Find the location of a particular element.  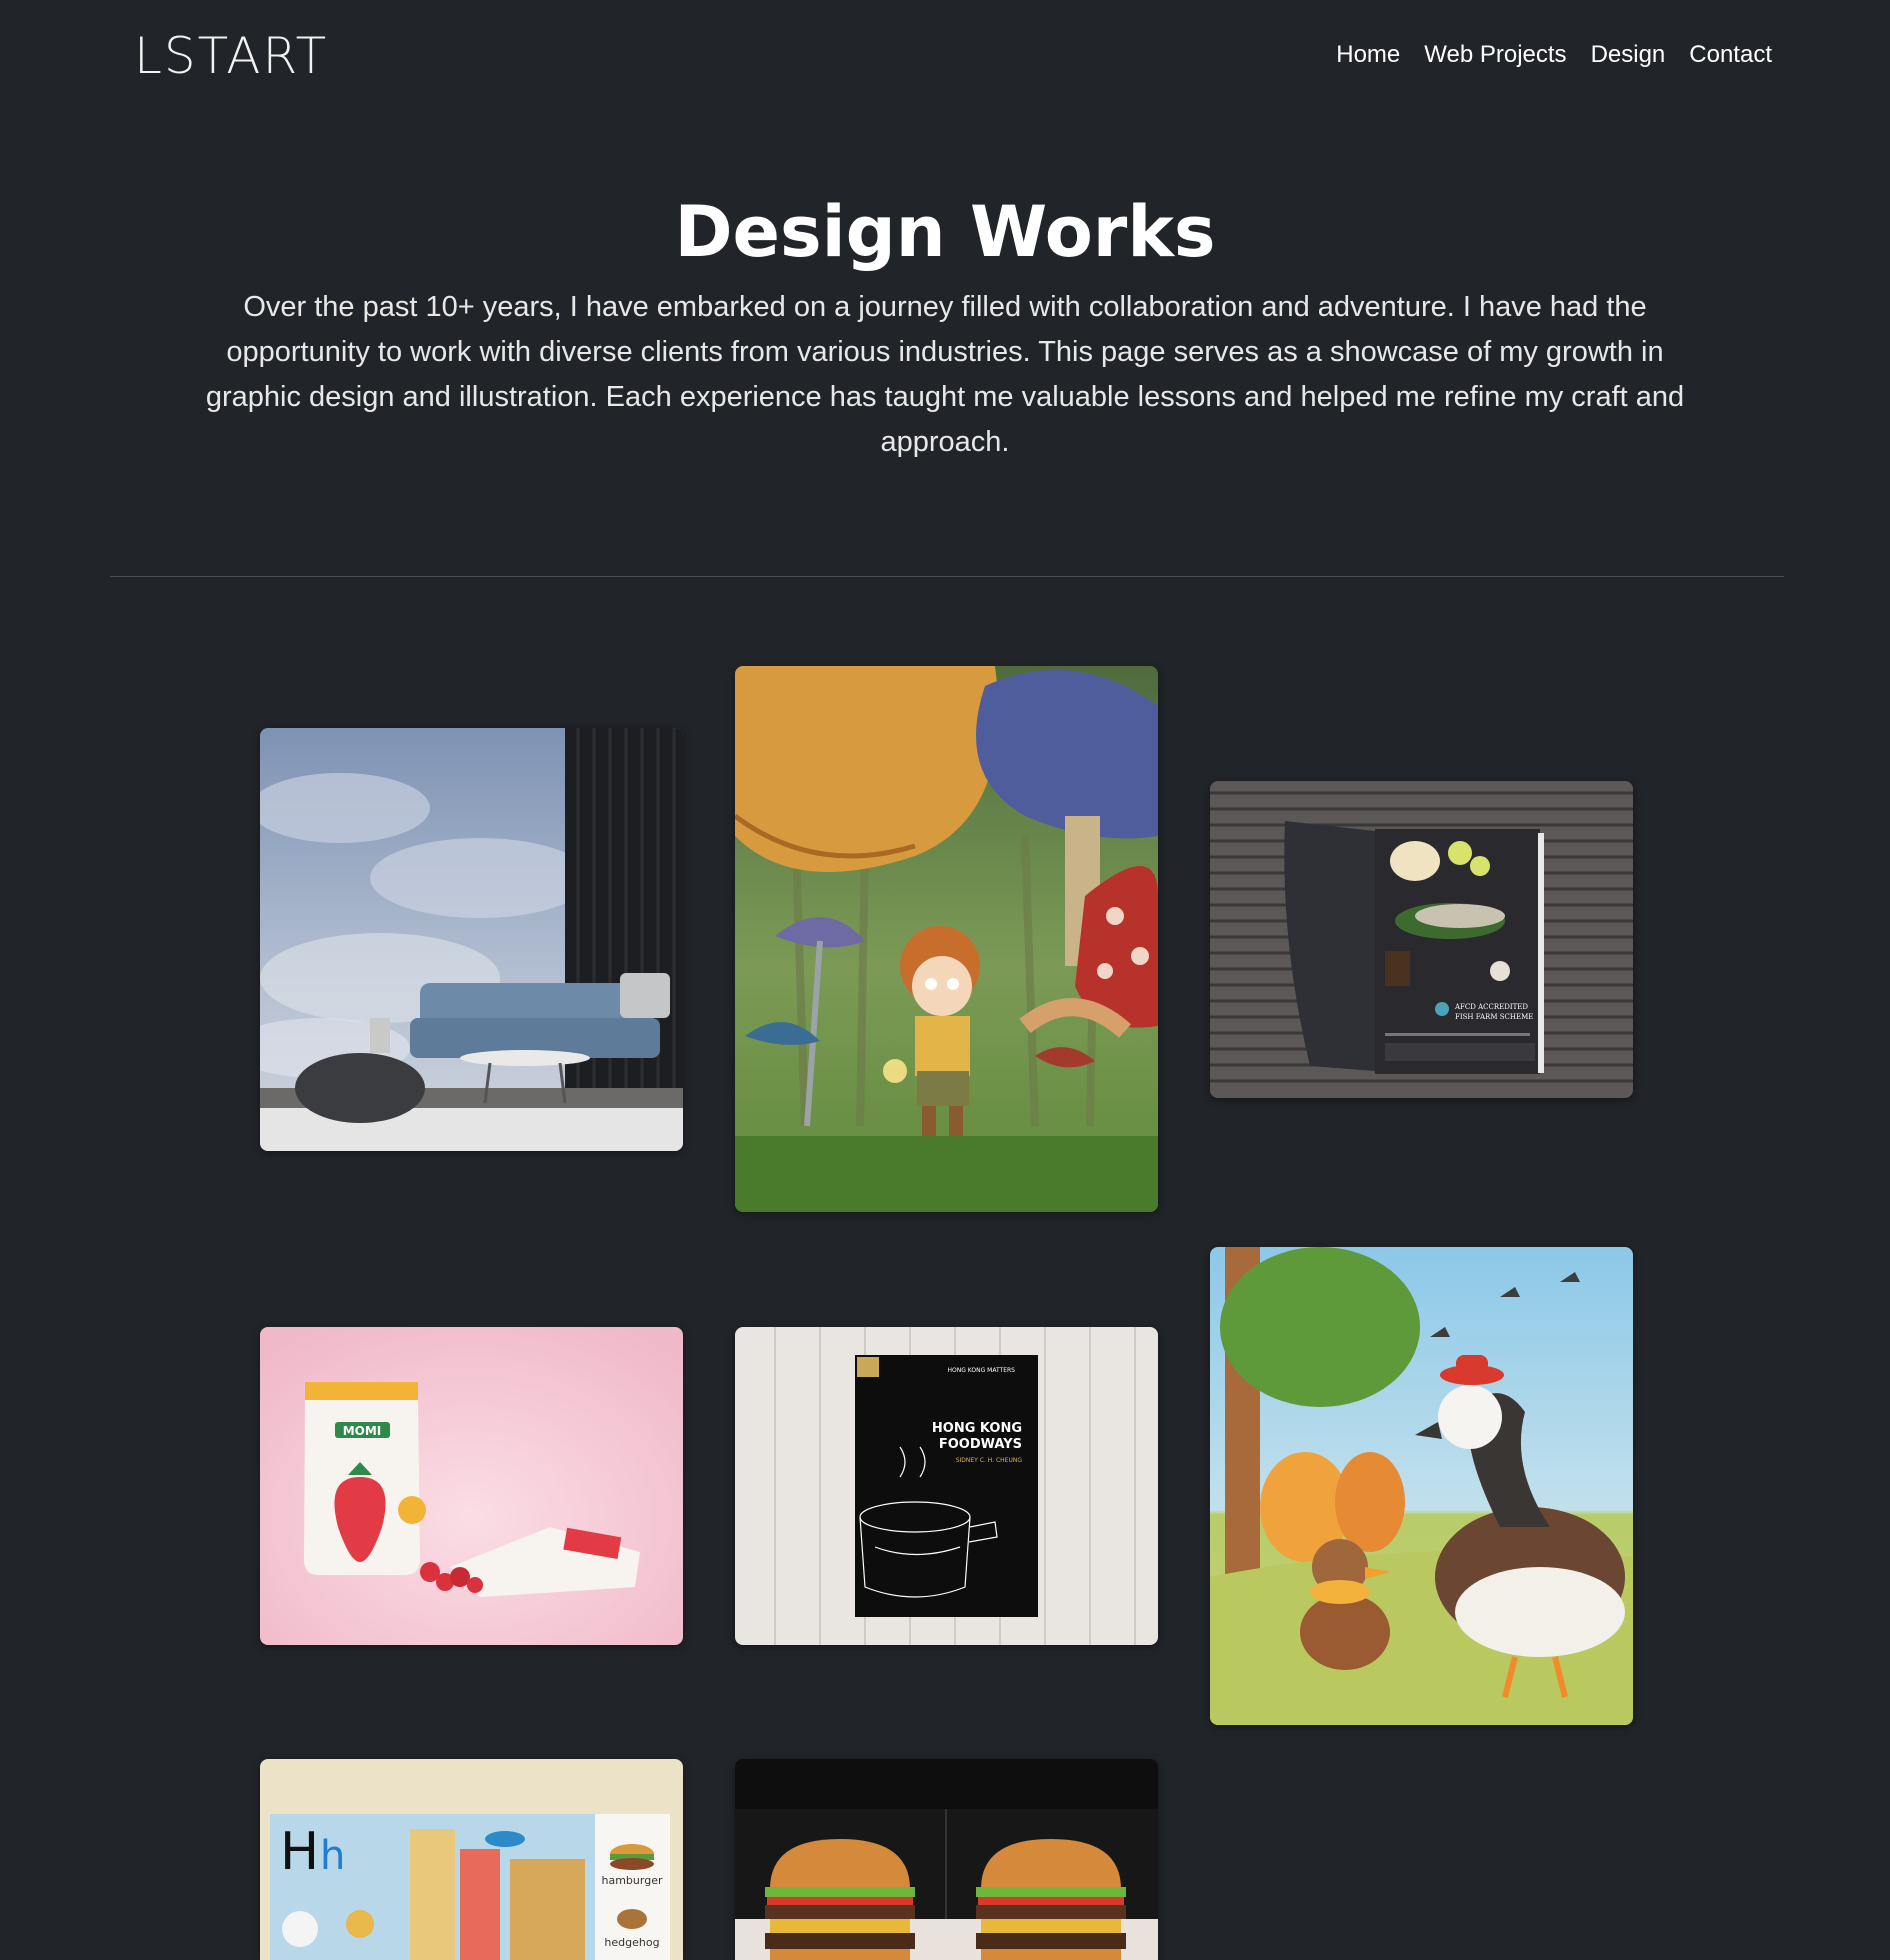

goose-duck-image is located at coordinates (1421, 1486).